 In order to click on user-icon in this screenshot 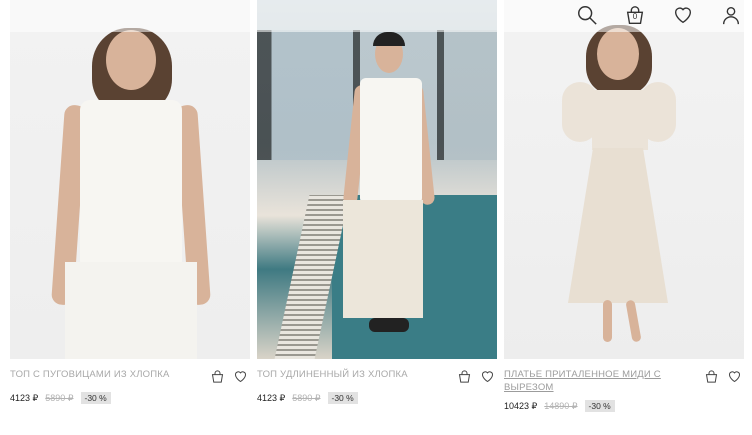, I will do `click(731, 15)`.